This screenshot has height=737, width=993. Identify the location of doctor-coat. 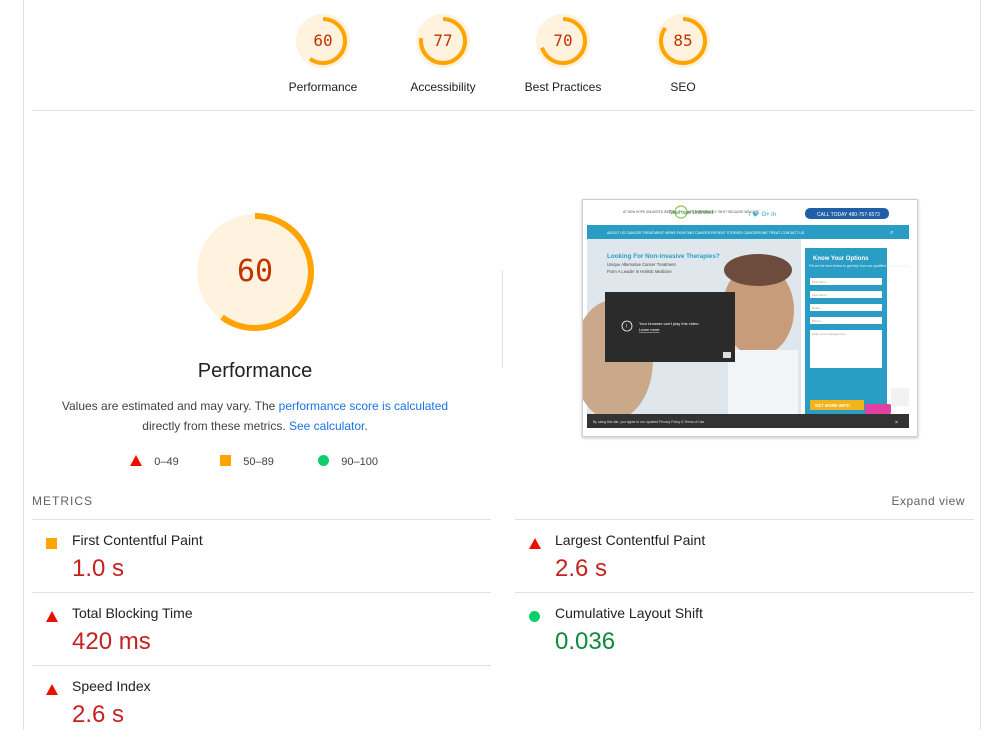
(763, 383).